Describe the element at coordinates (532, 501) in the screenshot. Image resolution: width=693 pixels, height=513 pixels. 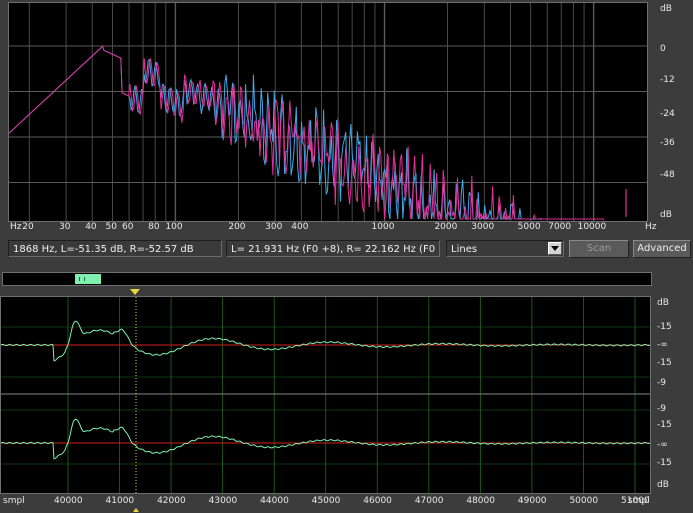
I see `waveform-x-tick-label: 49000` at that location.